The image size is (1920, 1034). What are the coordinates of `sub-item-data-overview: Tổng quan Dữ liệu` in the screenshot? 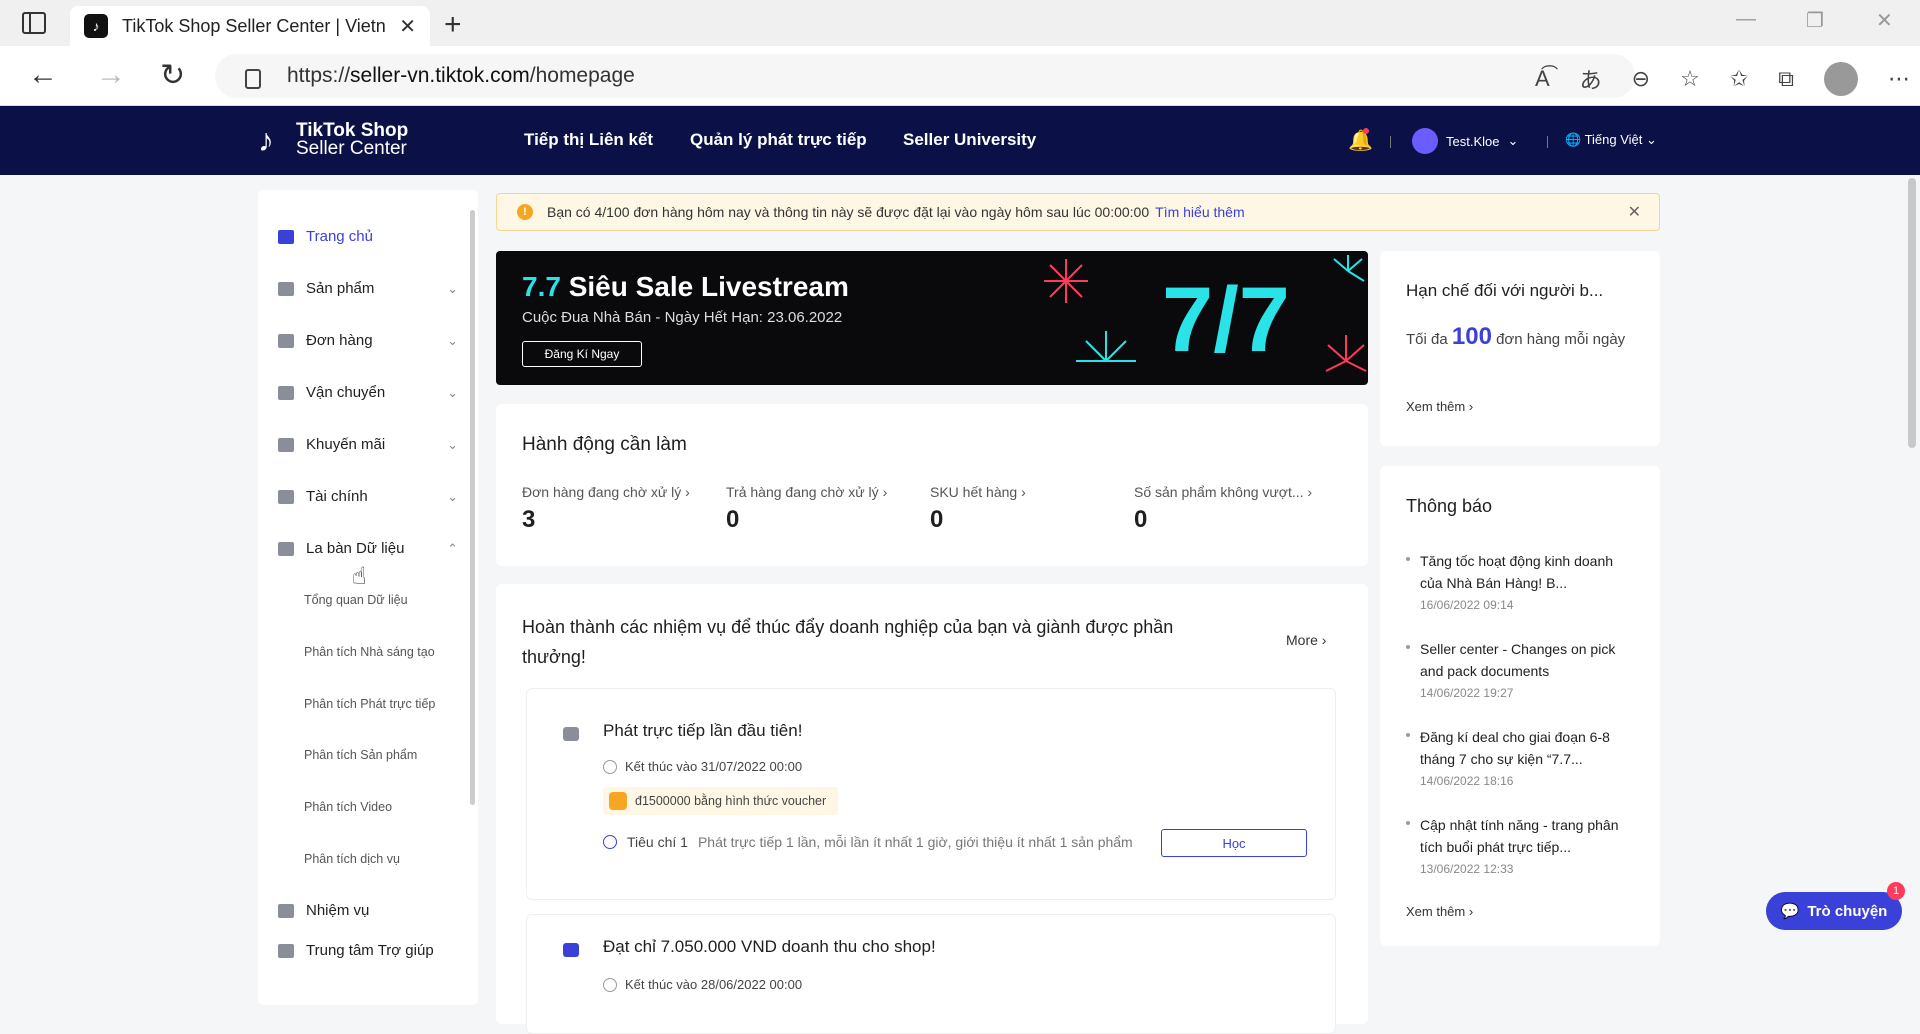 It's located at (356, 600).